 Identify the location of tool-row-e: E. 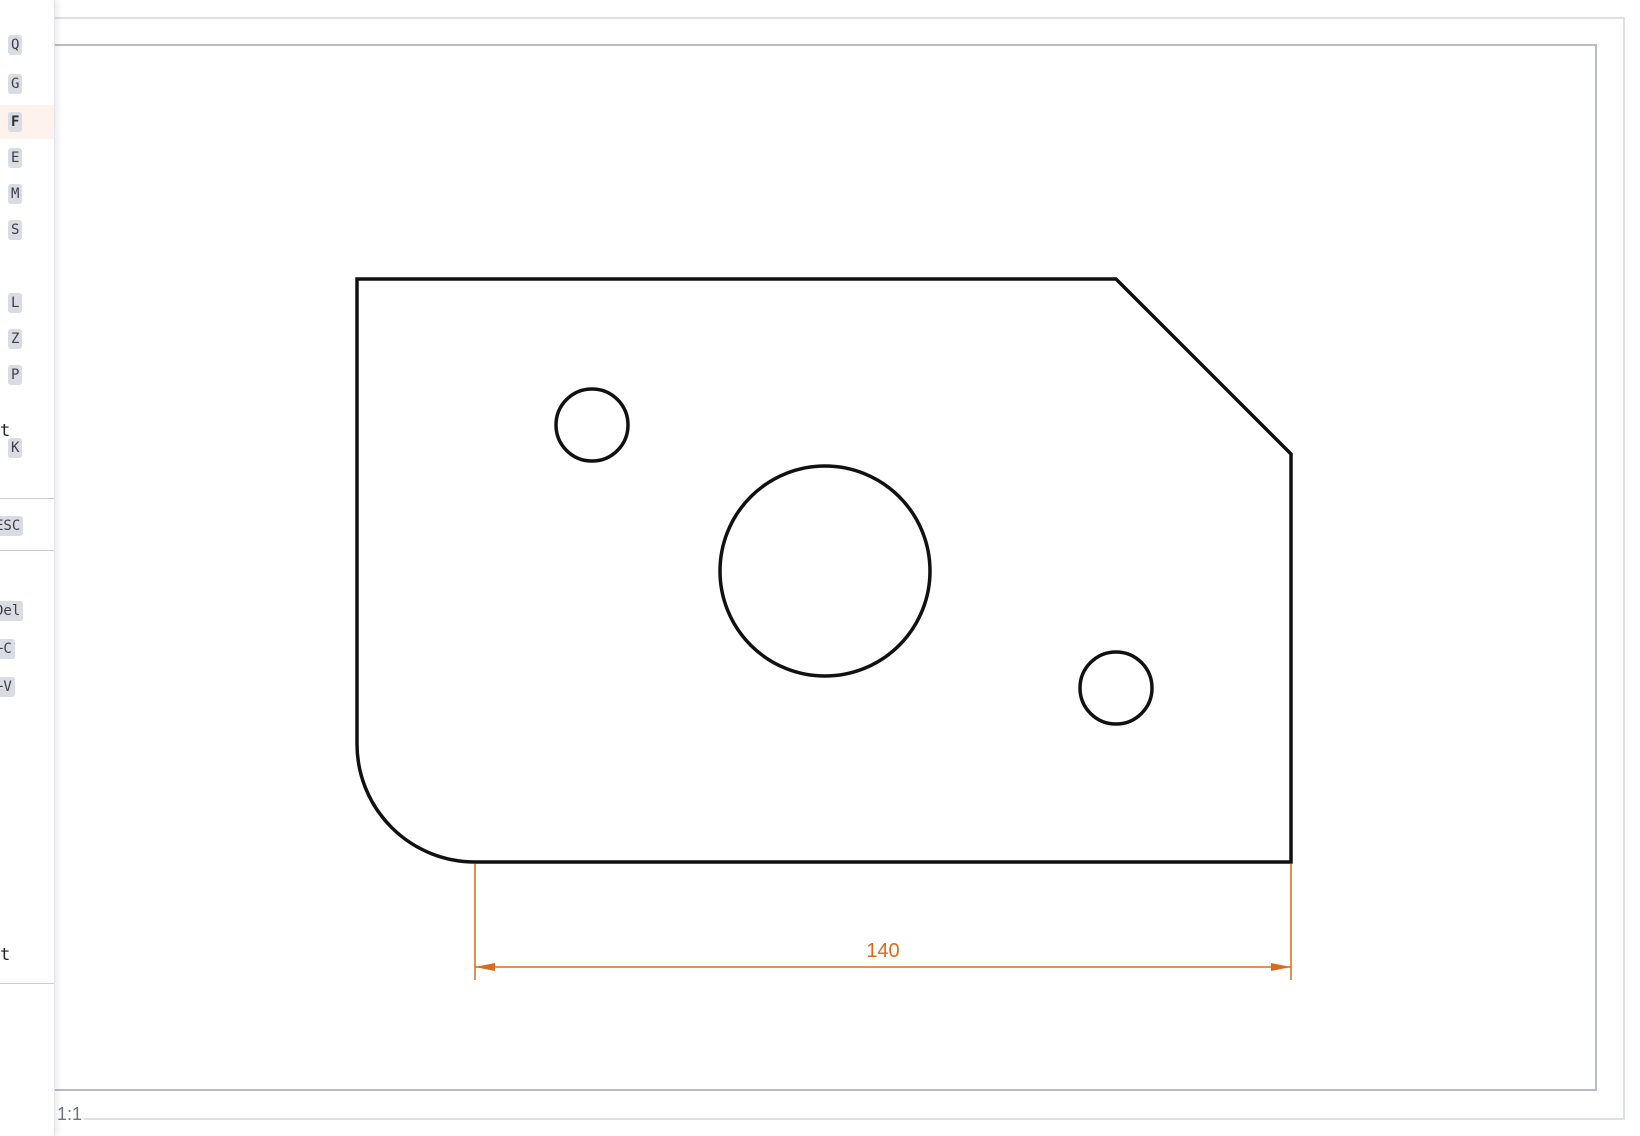
(27, 158).